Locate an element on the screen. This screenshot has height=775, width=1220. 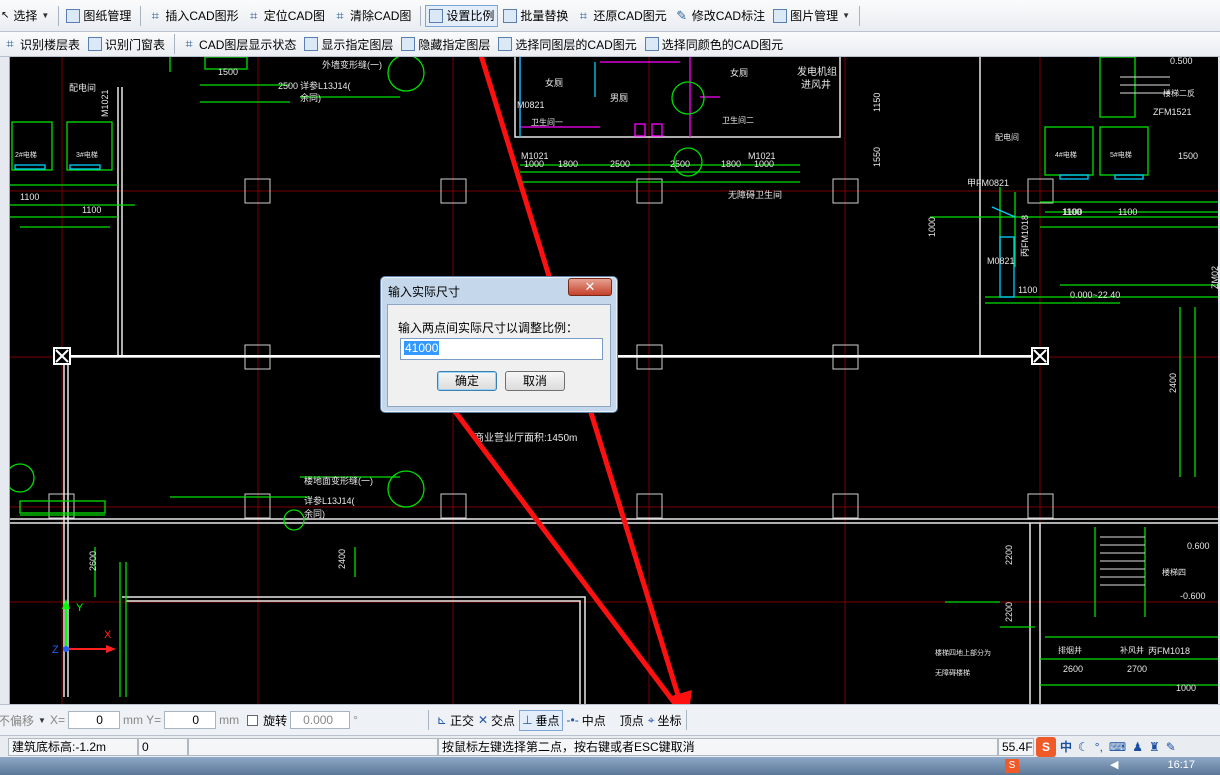
input-actual-size-dialog: 输入实际尺寸 ✕ 输入两点间实际尺寸以调整比例： 41000 确定 取消 is located at coordinates (499, 344).